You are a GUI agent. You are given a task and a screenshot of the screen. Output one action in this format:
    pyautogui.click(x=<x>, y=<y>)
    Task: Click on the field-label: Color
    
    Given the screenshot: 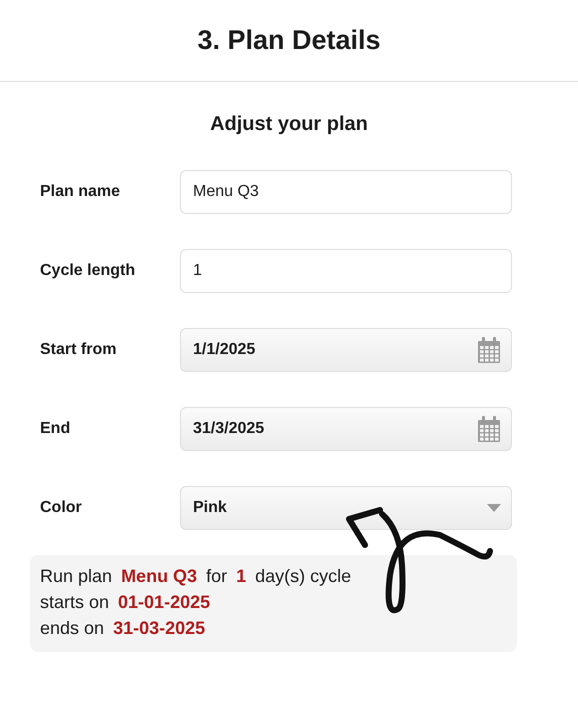 What is the action you would take?
    pyautogui.click(x=61, y=508)
    